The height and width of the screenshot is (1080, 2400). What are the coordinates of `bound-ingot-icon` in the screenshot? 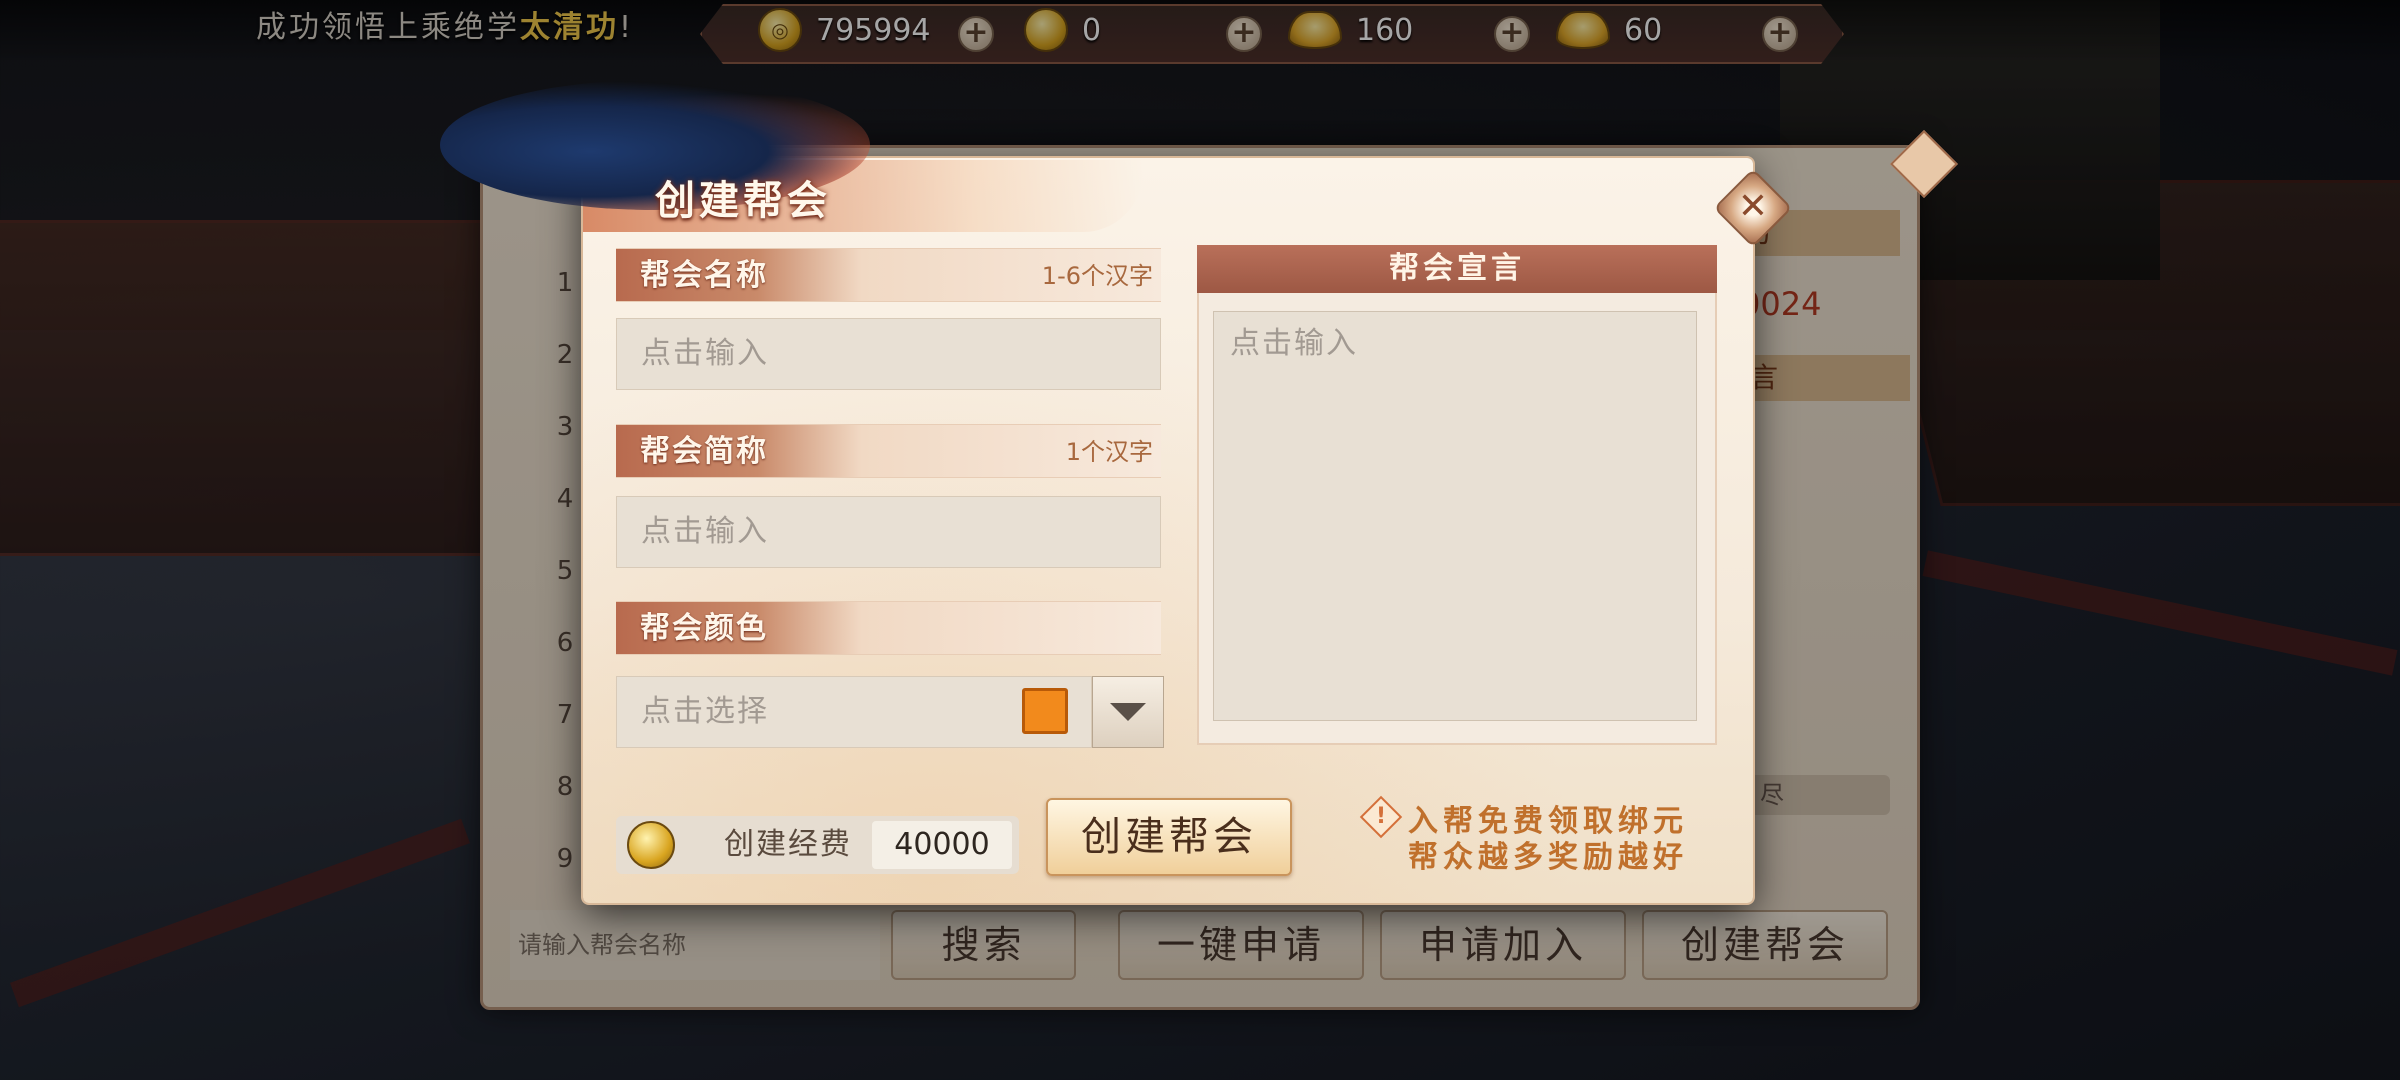 It's located at (1315, 30).